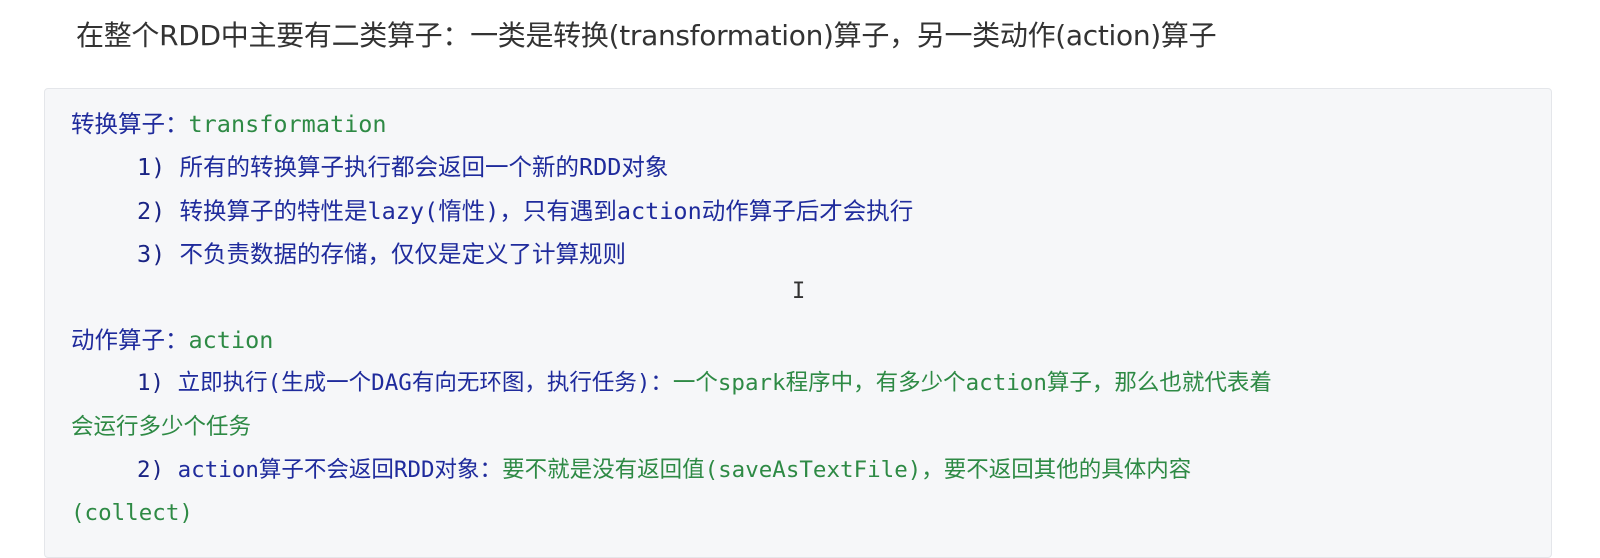 The image size is (1600, 558). I want to click on item-text-secondary: 要不就是没有返回值(saveAsTextFile)，要不返回其他的具体内容, so click(847, 470).